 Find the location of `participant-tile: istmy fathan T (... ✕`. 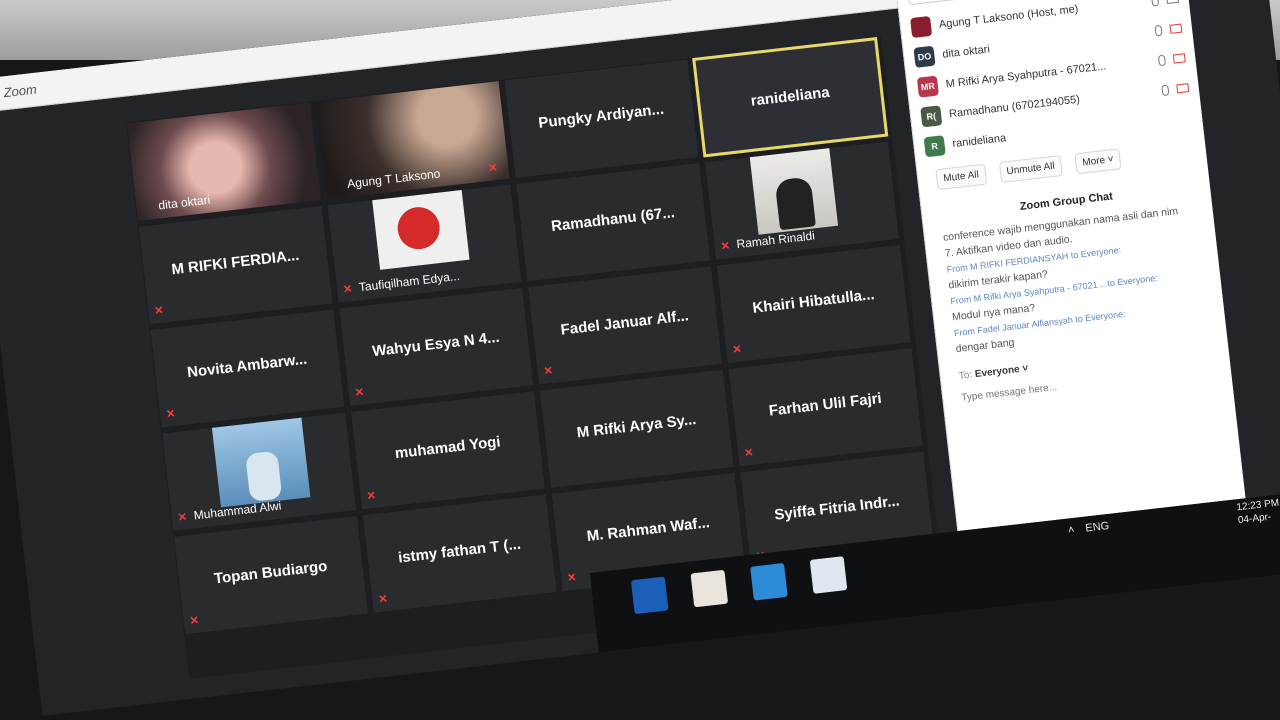

participant-tile: istmy fathan T (... ✕ is located at coordinates (459, 553).